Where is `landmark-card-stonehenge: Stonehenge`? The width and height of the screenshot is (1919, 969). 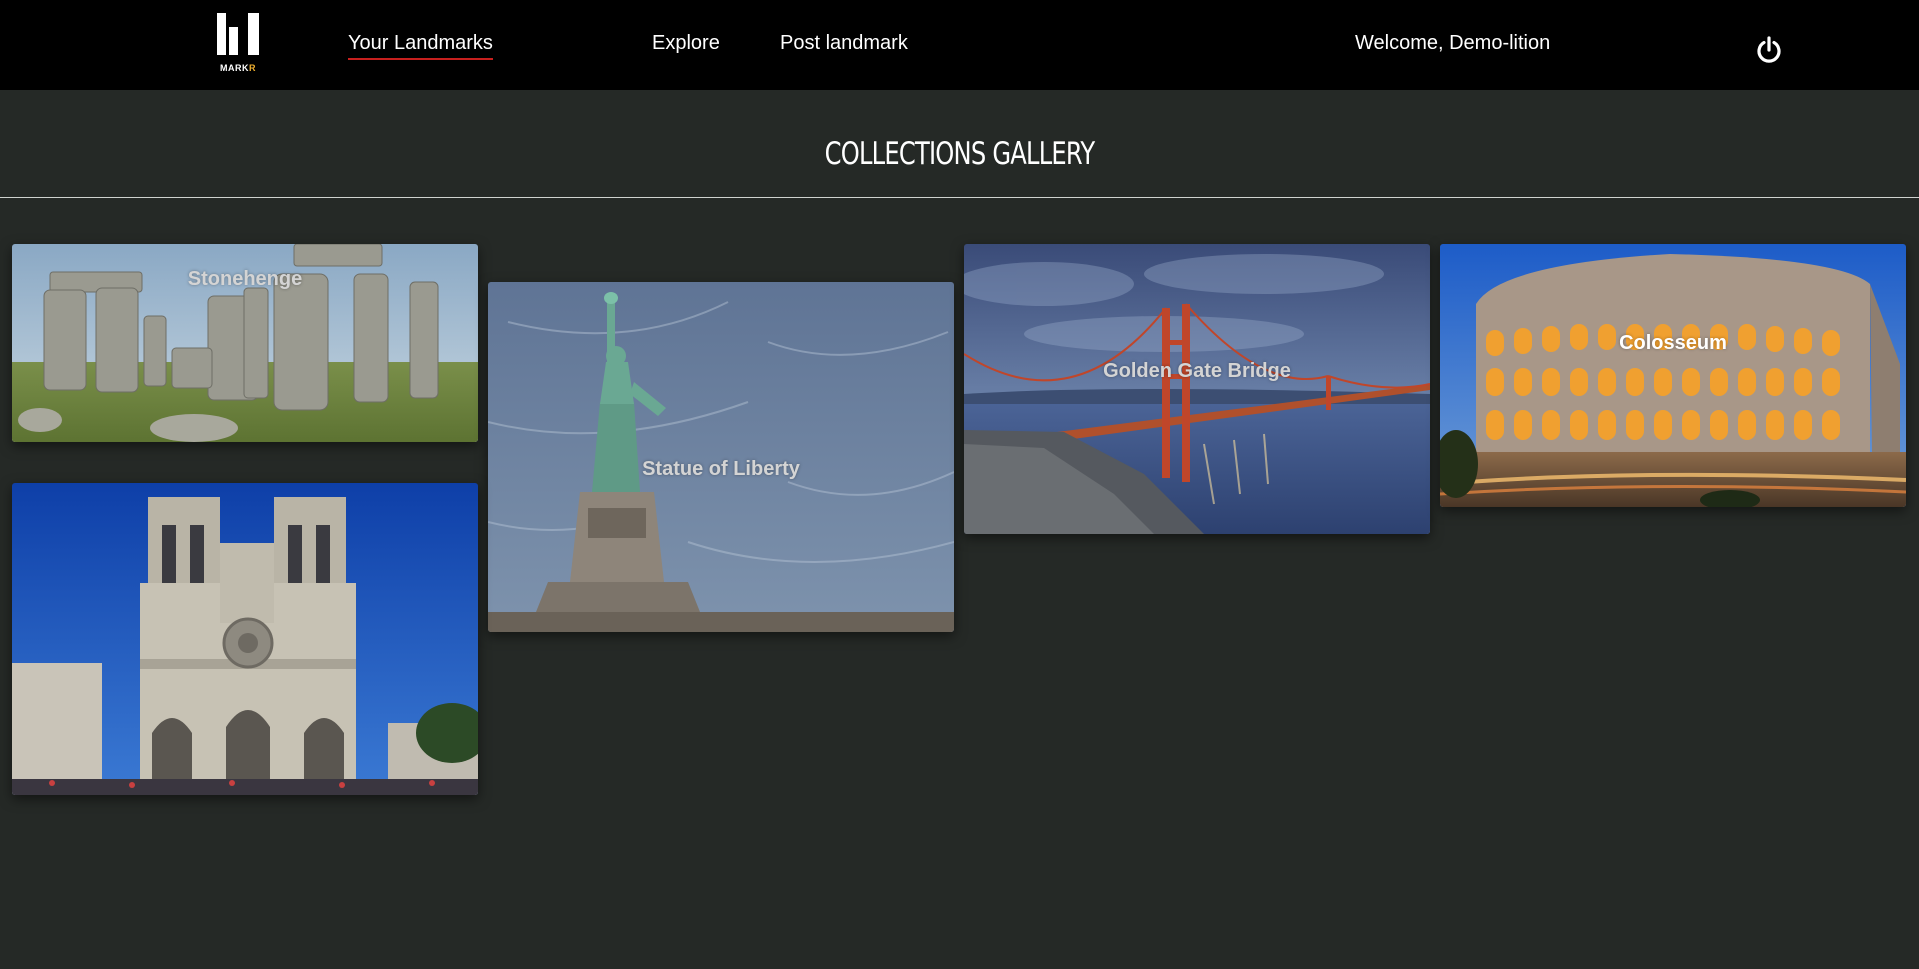 landmark-card-stonehenge: Stonehenge is located at coordinates (245, 343).